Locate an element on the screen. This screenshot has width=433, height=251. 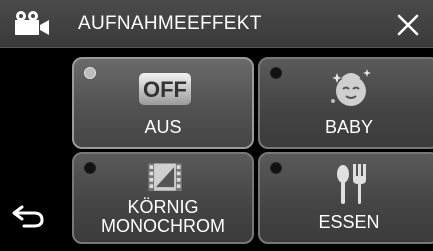
option-essen-button: ESSEN is located at coordinates (345, 198).